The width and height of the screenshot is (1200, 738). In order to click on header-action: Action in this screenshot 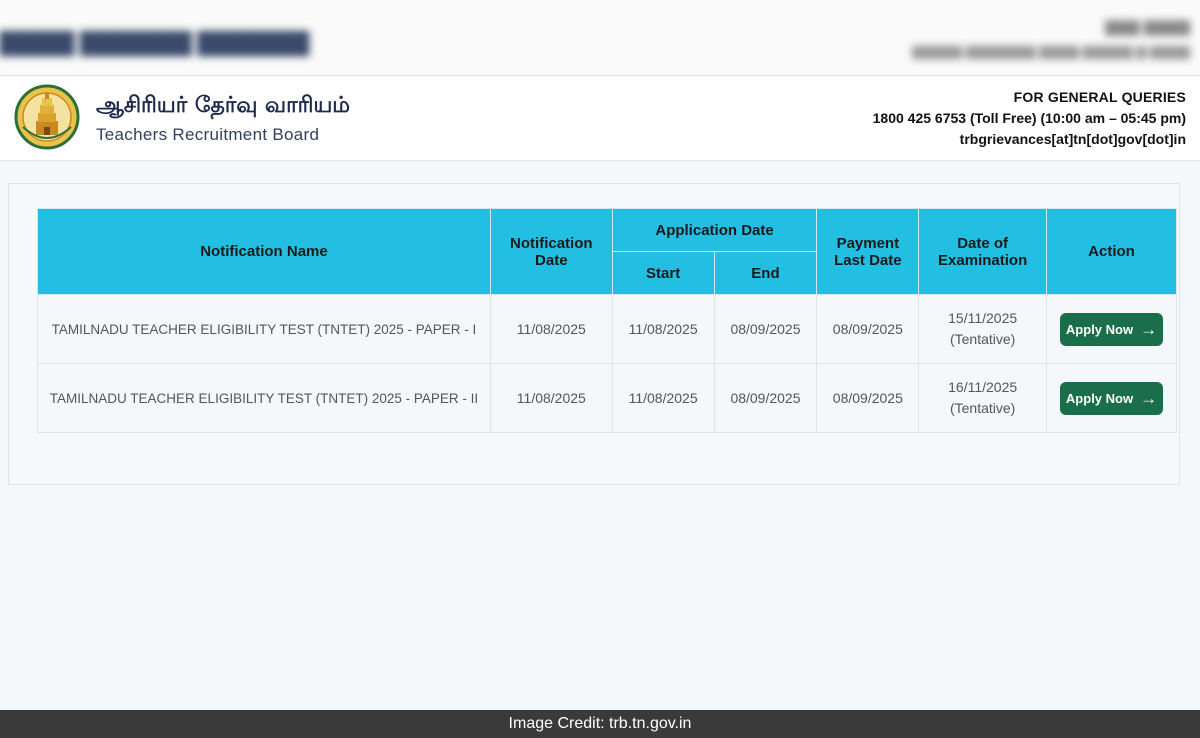, I will do `click(1111, 251)`.